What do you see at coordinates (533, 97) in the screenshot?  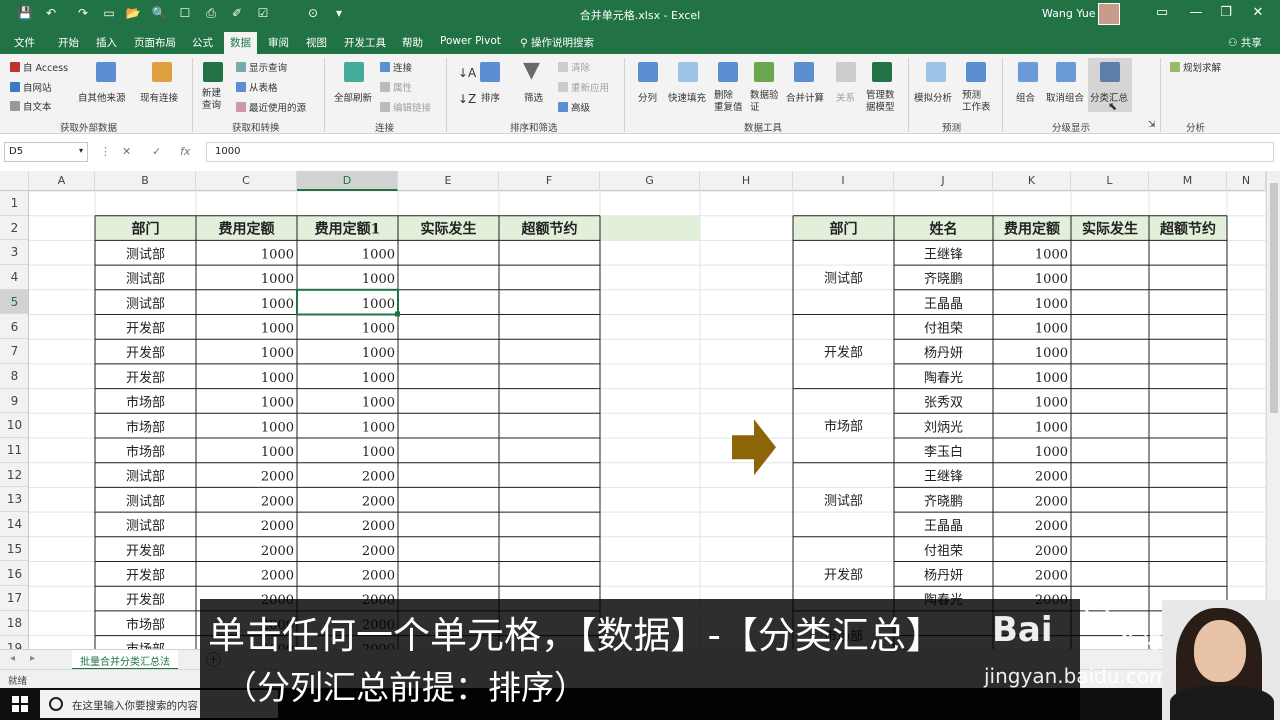 I see `filter-button: 筛选` at bounding box center [533, 97].